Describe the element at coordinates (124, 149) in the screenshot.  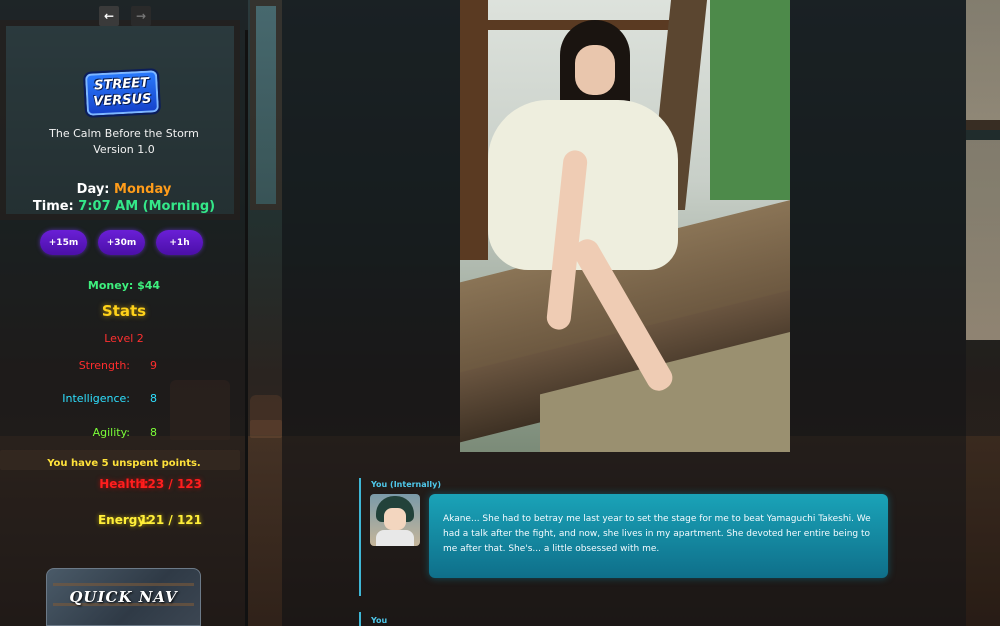
I see `version-text: Version 1.0` at that location.